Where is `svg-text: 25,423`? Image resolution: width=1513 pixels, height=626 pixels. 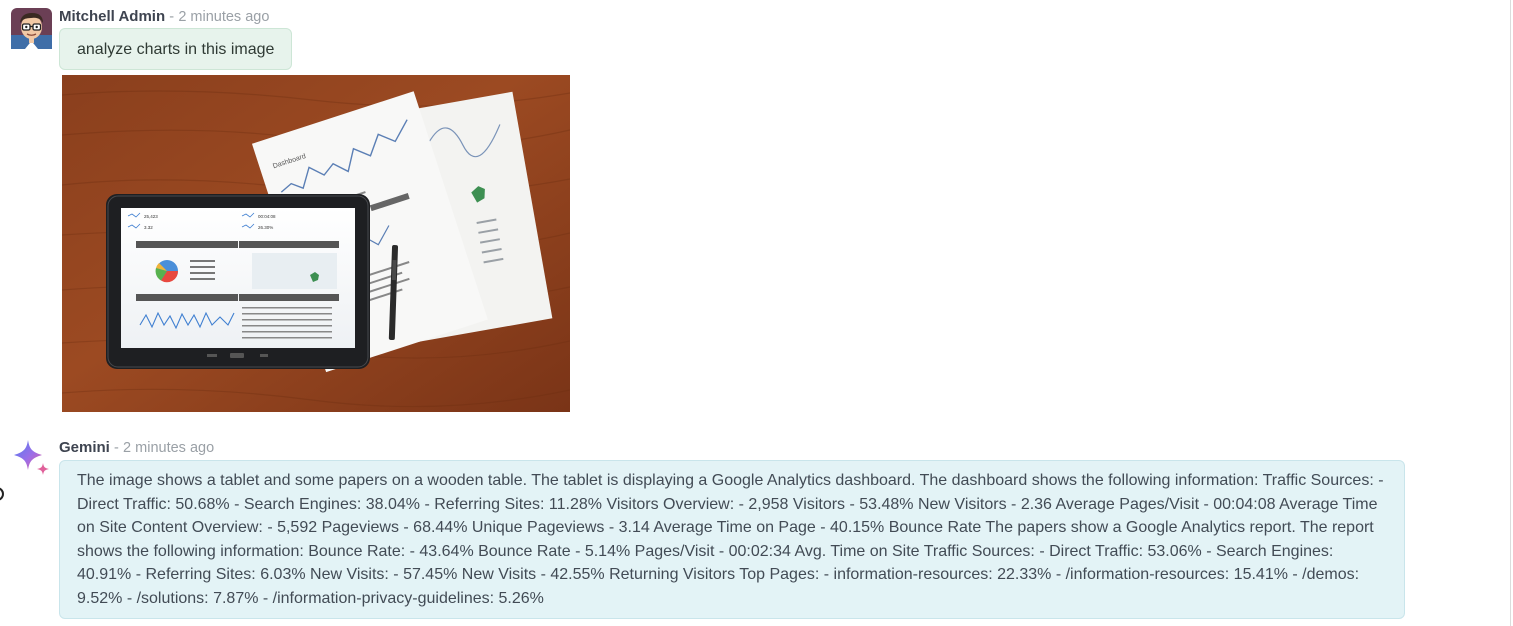 svg-text: 25,423 is located at coordinates (151, 216).